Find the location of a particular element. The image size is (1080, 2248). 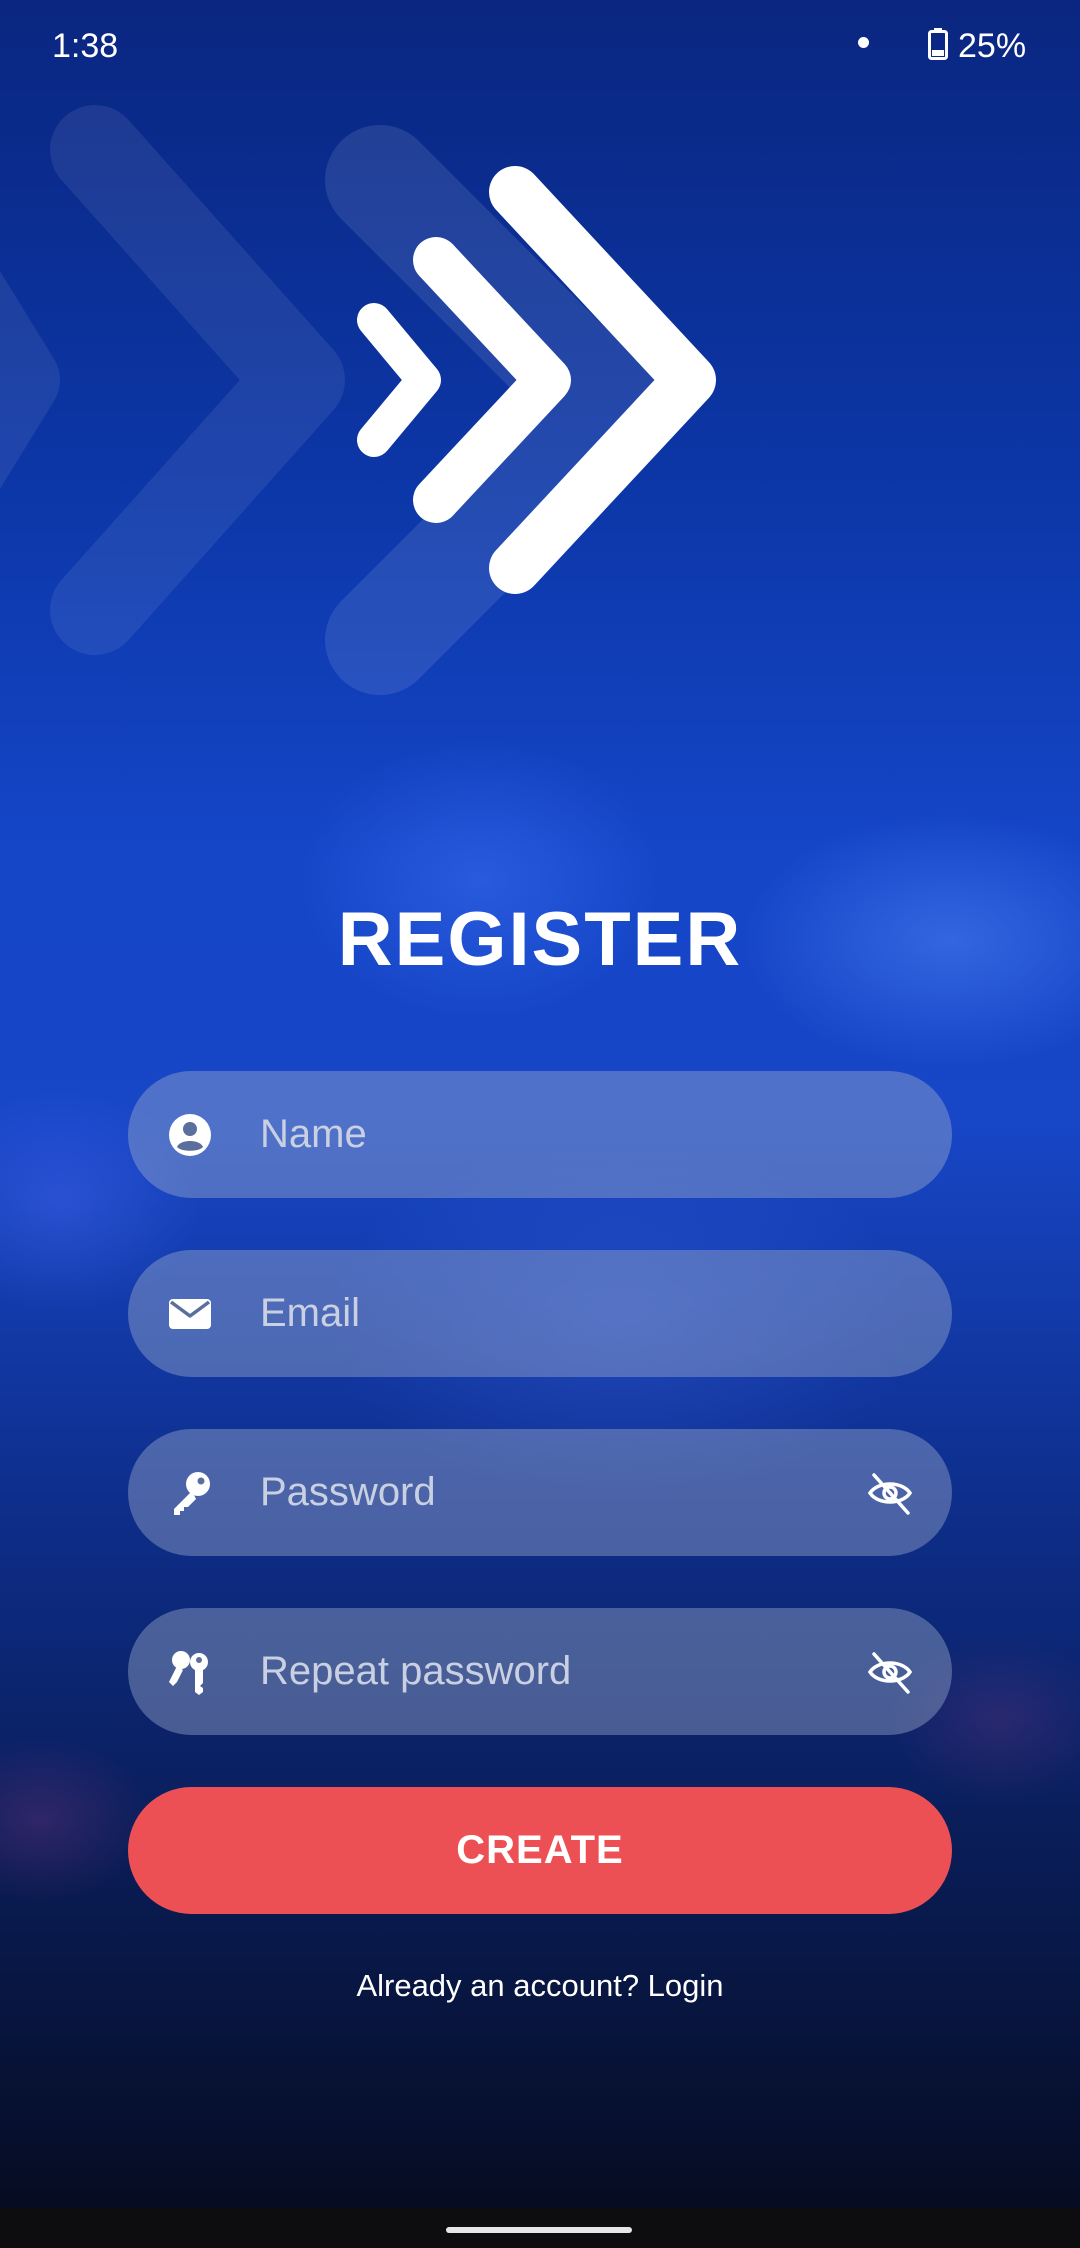

battery-icon is located at coordinates (938, 44).